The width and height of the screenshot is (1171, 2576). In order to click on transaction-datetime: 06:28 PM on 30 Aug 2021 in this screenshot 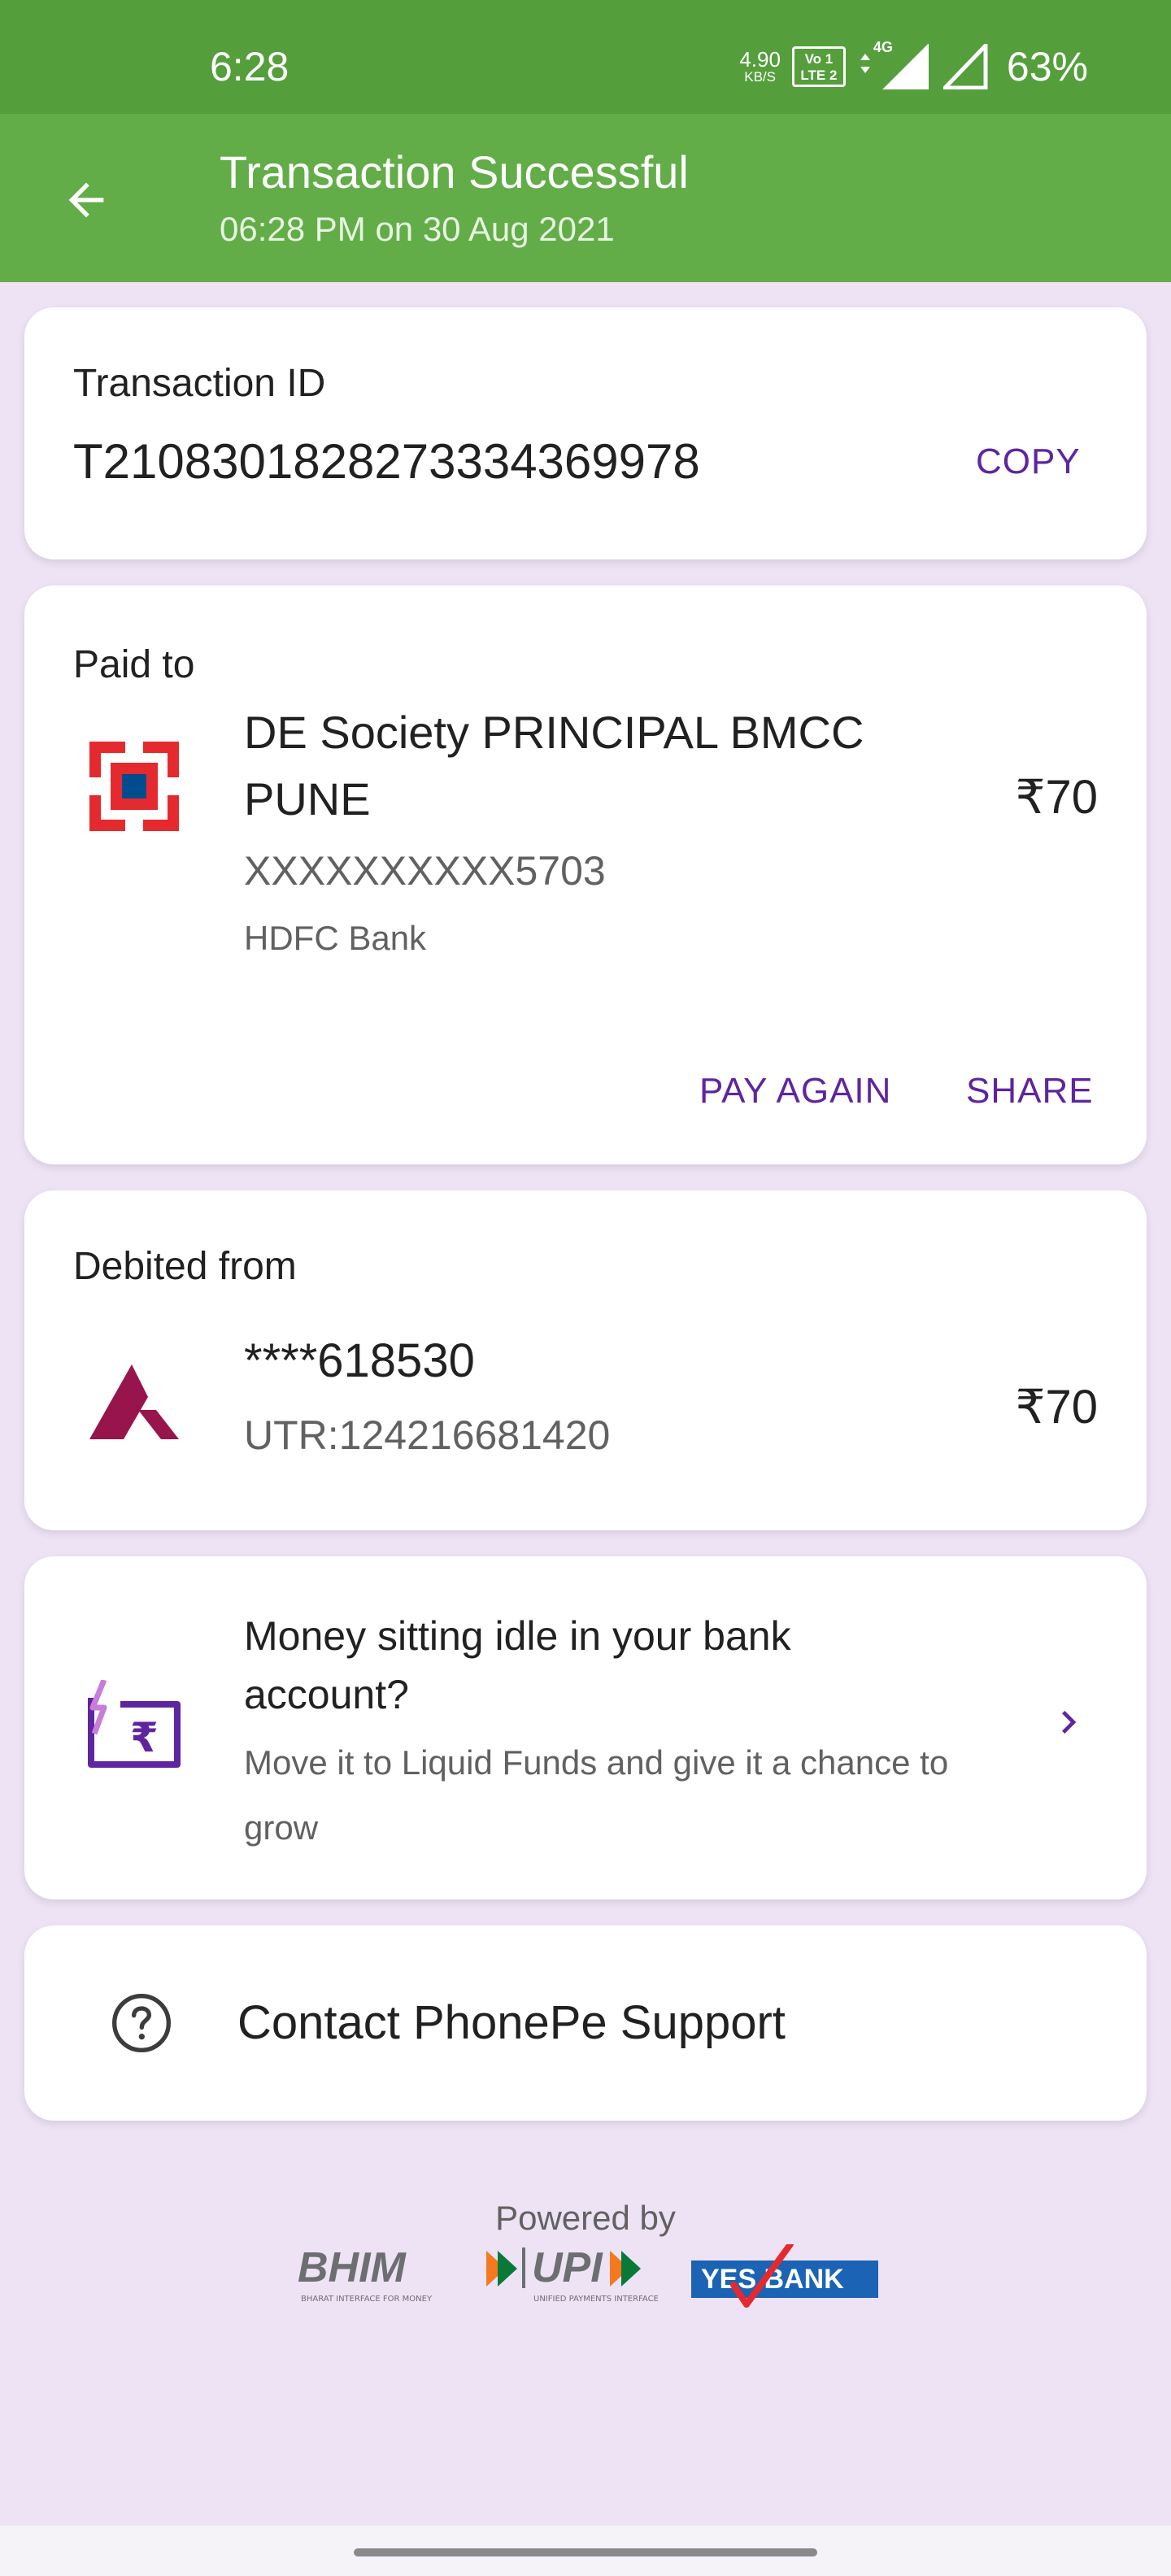, I will do `click(418, 229)`.